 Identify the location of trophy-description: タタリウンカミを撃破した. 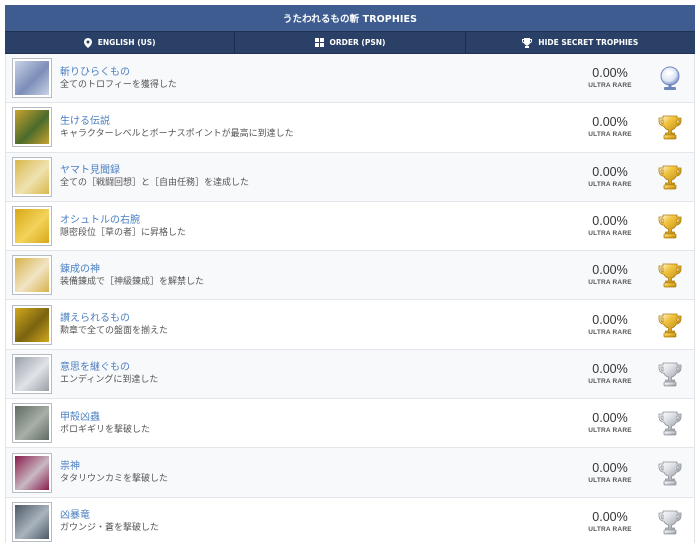
(114, 479).